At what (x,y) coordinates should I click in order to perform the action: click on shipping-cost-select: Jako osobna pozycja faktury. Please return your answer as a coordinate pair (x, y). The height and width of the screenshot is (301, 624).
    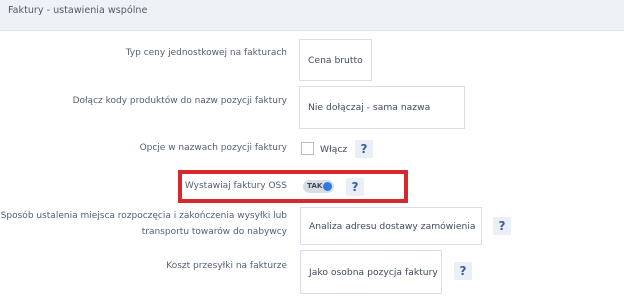
    Looking at the image, I should click on (371, 272).